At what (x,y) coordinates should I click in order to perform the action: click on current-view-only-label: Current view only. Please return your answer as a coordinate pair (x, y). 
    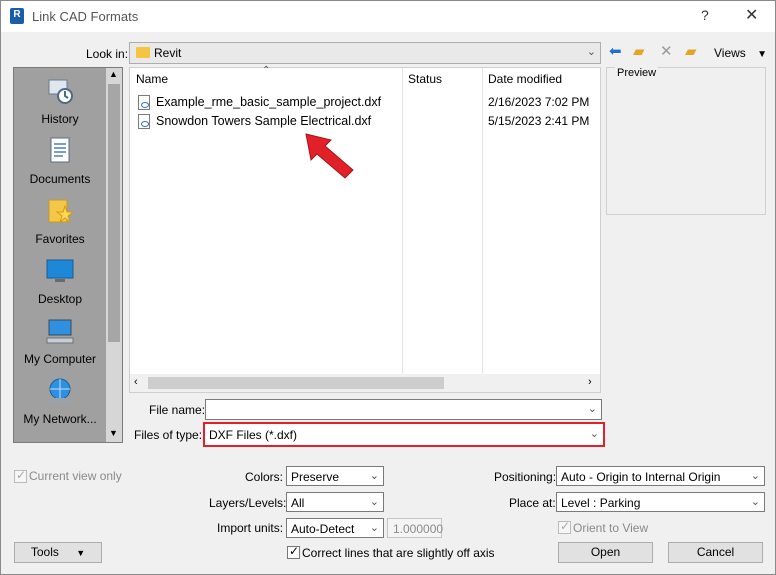
    Looking at the image, I should click on (75, 476).